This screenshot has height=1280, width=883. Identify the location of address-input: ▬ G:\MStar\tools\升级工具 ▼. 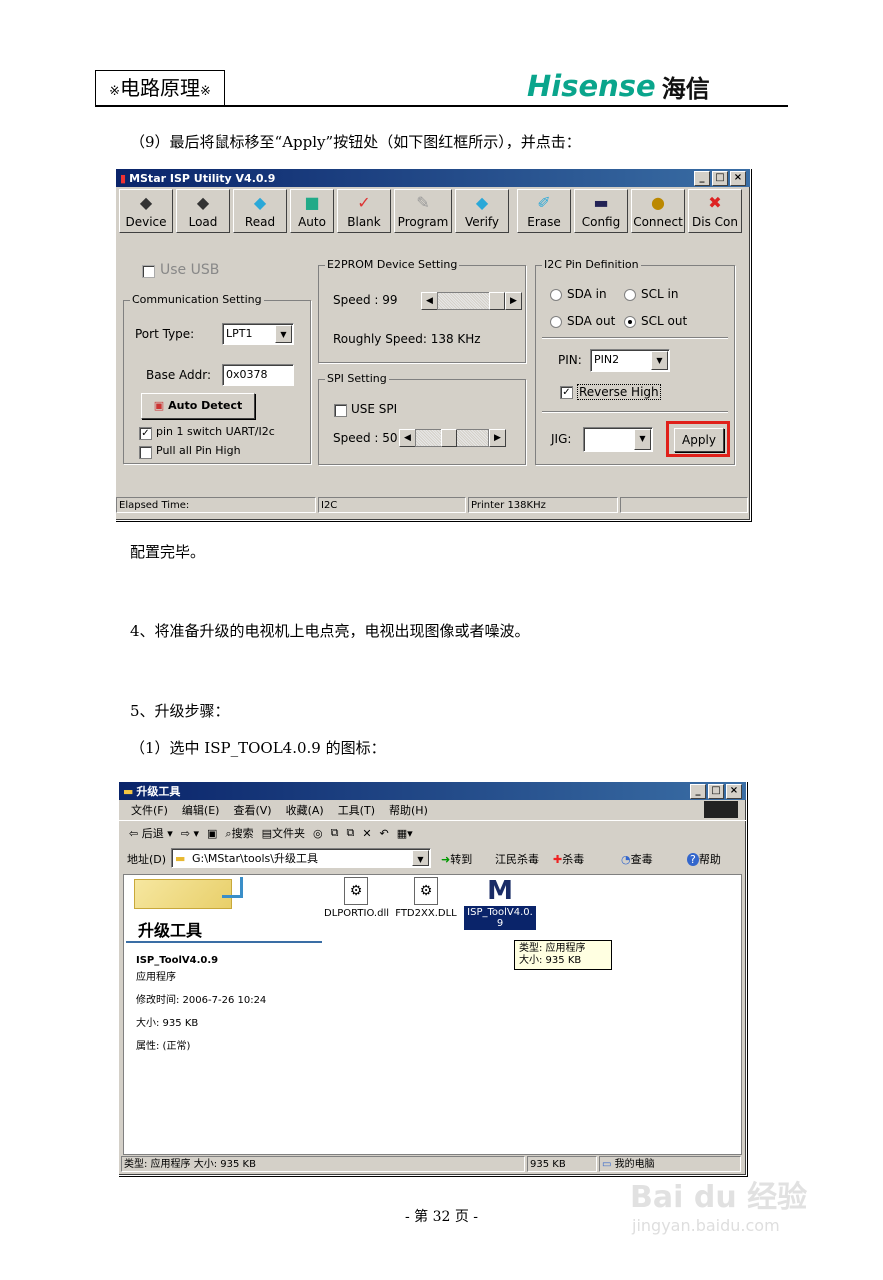
(301, 858).